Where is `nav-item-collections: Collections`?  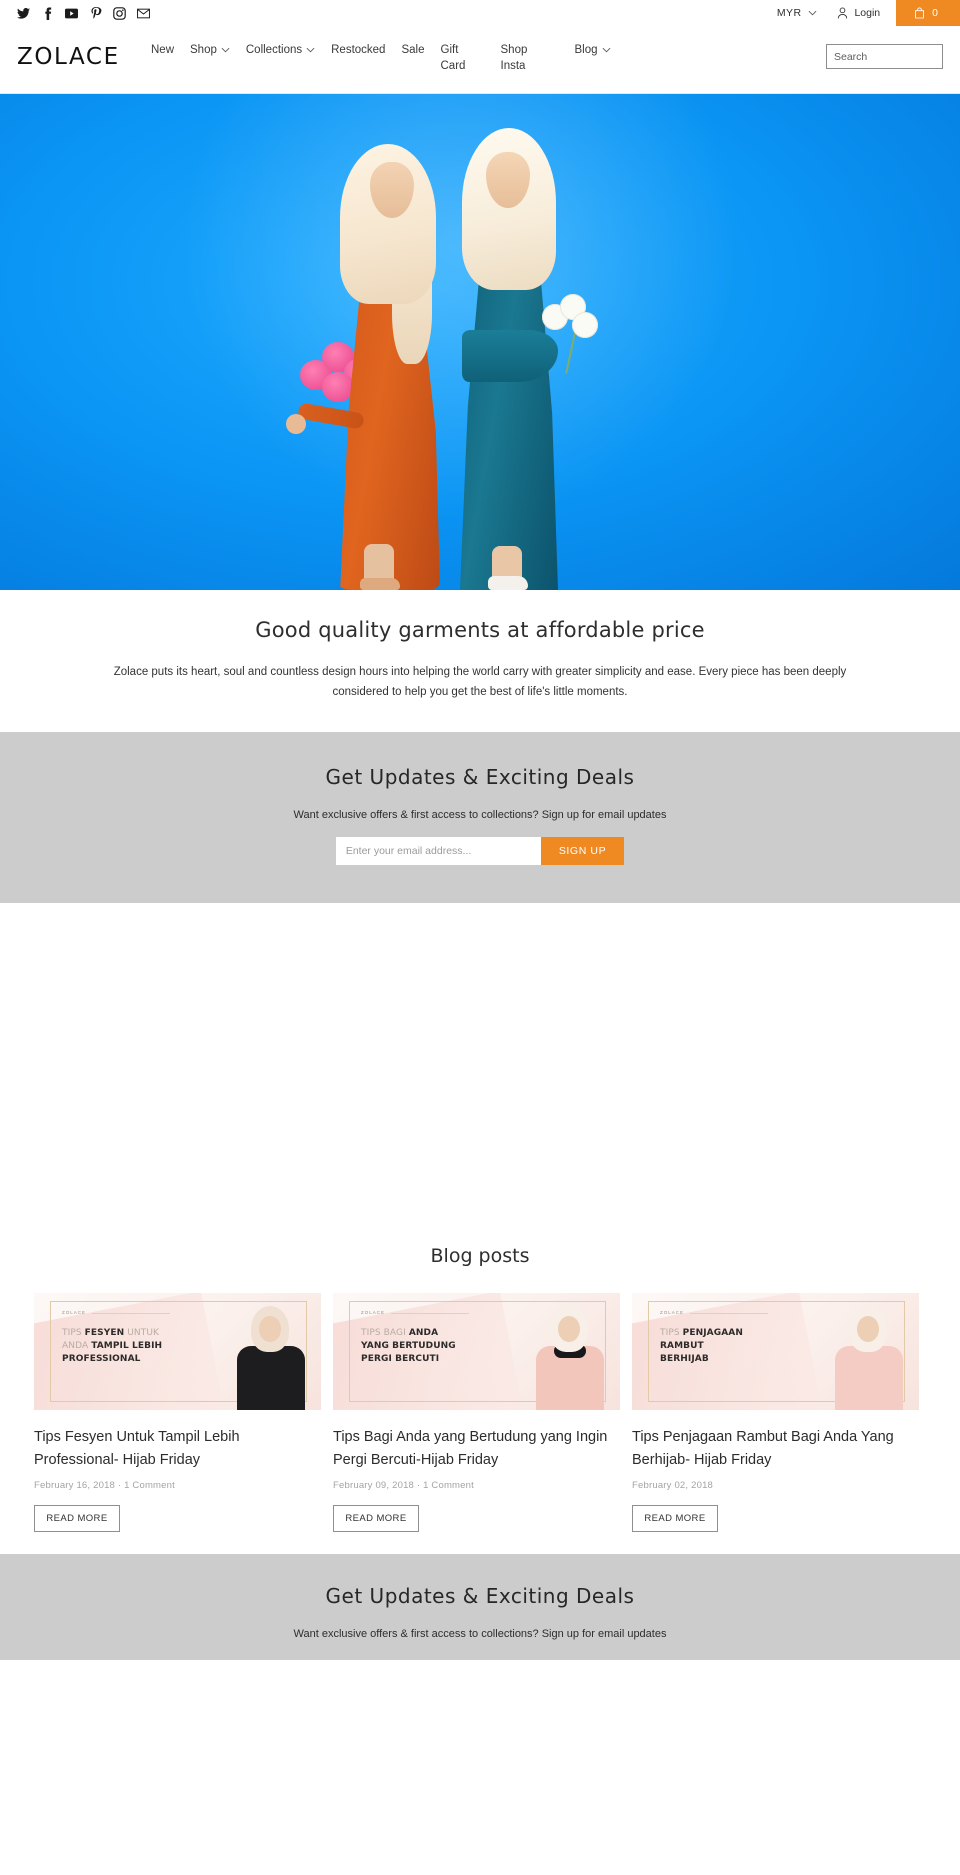 nav-item-collections: Collections is located at coordinates (280, 50).